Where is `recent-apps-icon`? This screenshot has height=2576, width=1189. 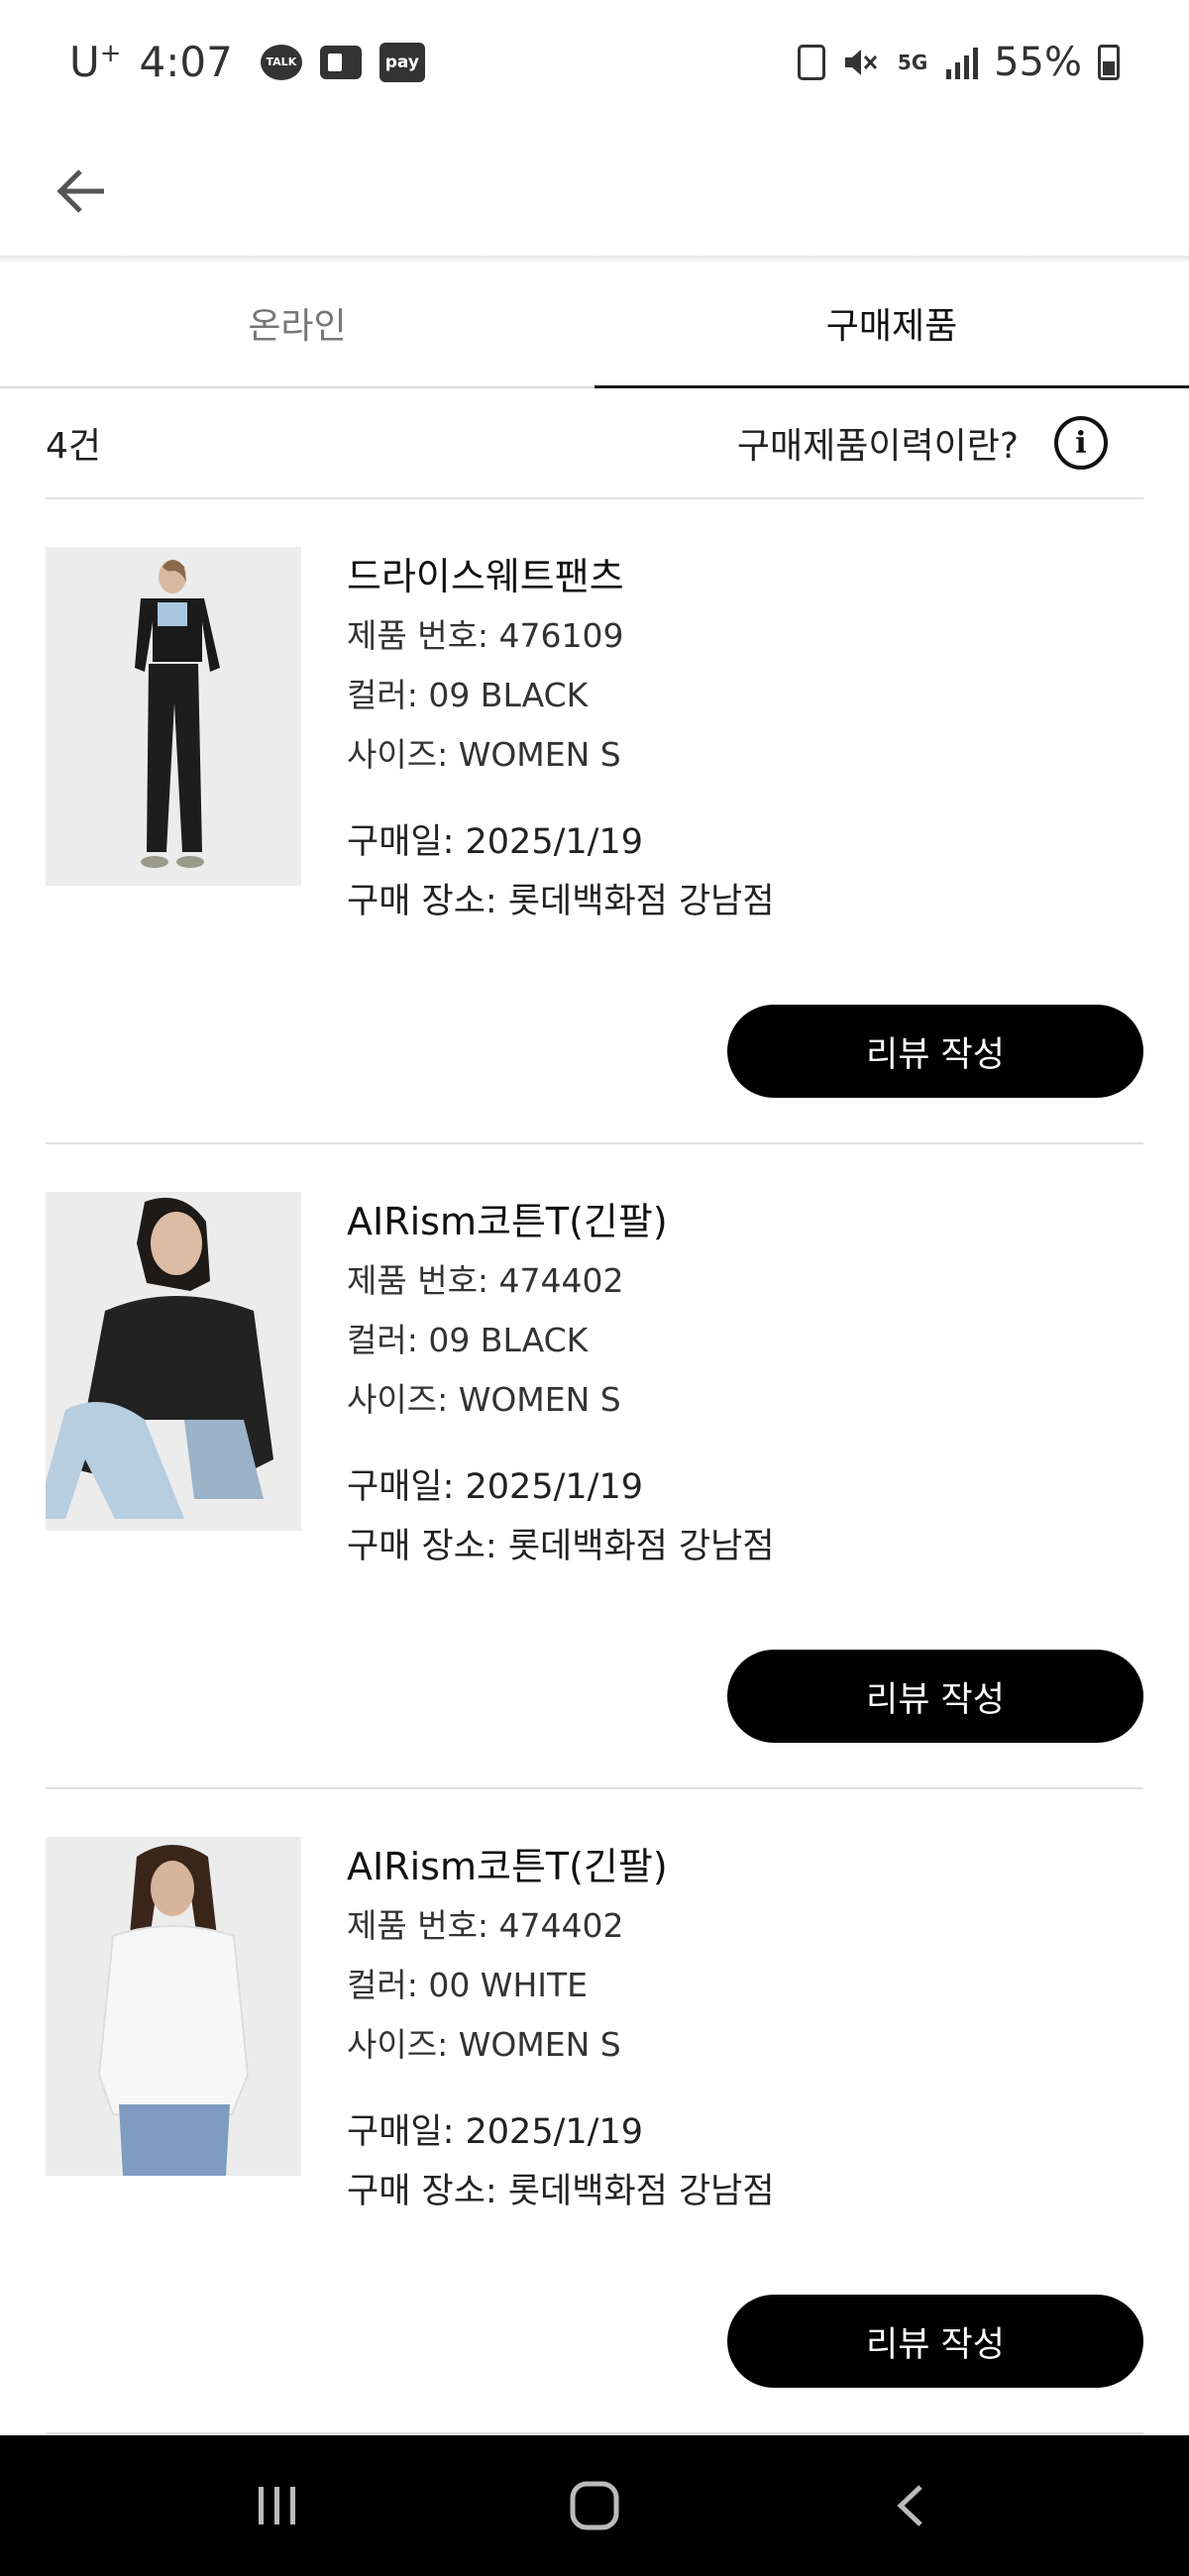 recent-apps-icon is located at coordinates (277, 2505).